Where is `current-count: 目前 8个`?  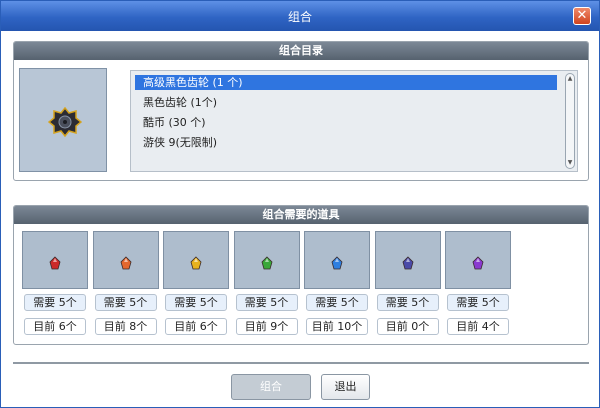
current-count: 目前 8个 is located at coordinates (125, 326).